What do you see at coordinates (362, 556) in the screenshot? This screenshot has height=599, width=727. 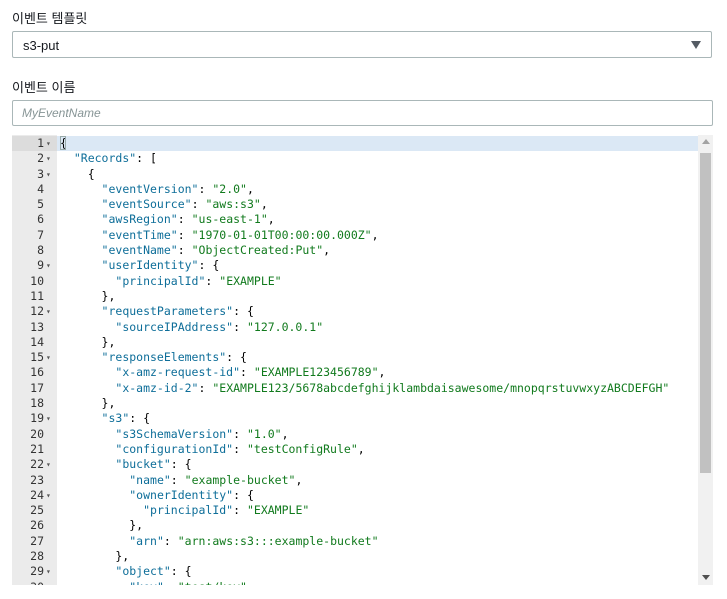 I see `editor-line: 28 },` at bounding box center [362, 556].